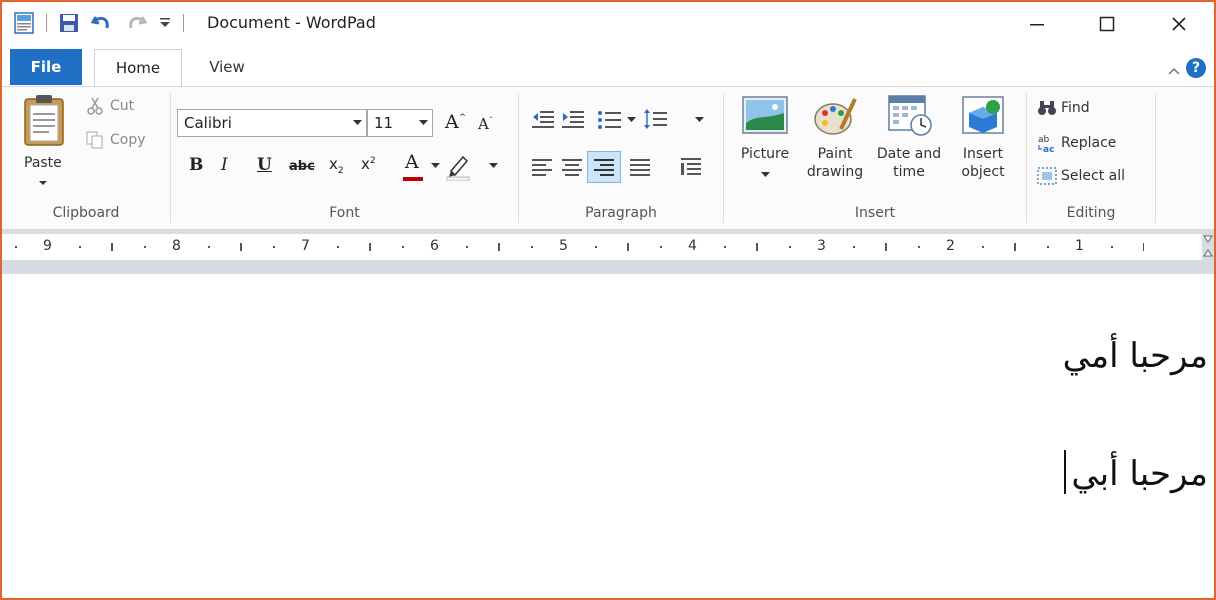 The width and height of the screenshot is (1216, 600). I want to click on qat-separator, so click(183, 23).